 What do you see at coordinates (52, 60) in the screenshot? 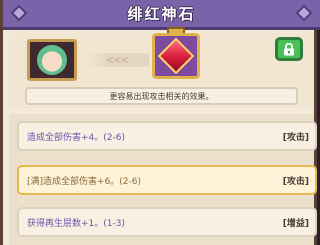
I see `character-portrait-icon` at bounding box center [52, 60].